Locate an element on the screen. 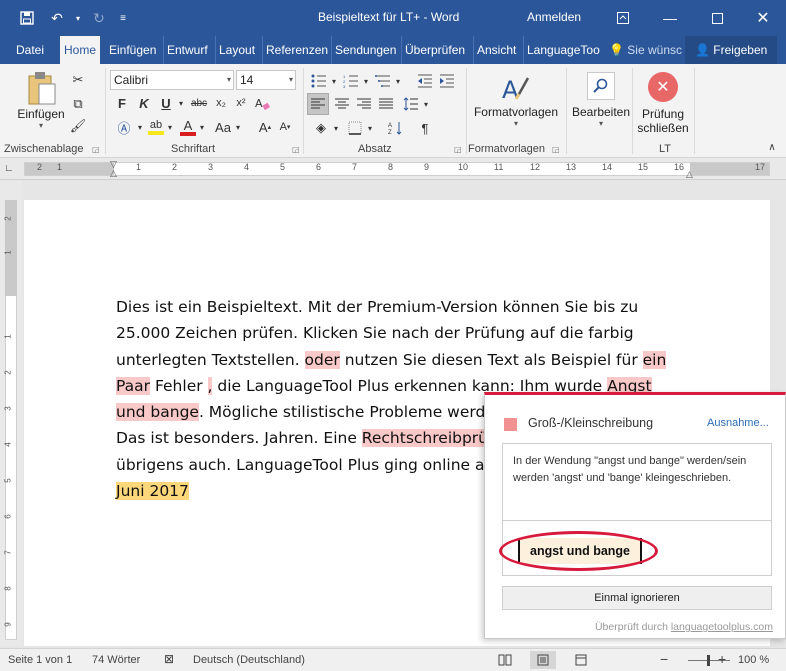 This screenshot has height=671, width=786. font-color-dropdown-icon: ▾ is located at coordinates (202, 127).